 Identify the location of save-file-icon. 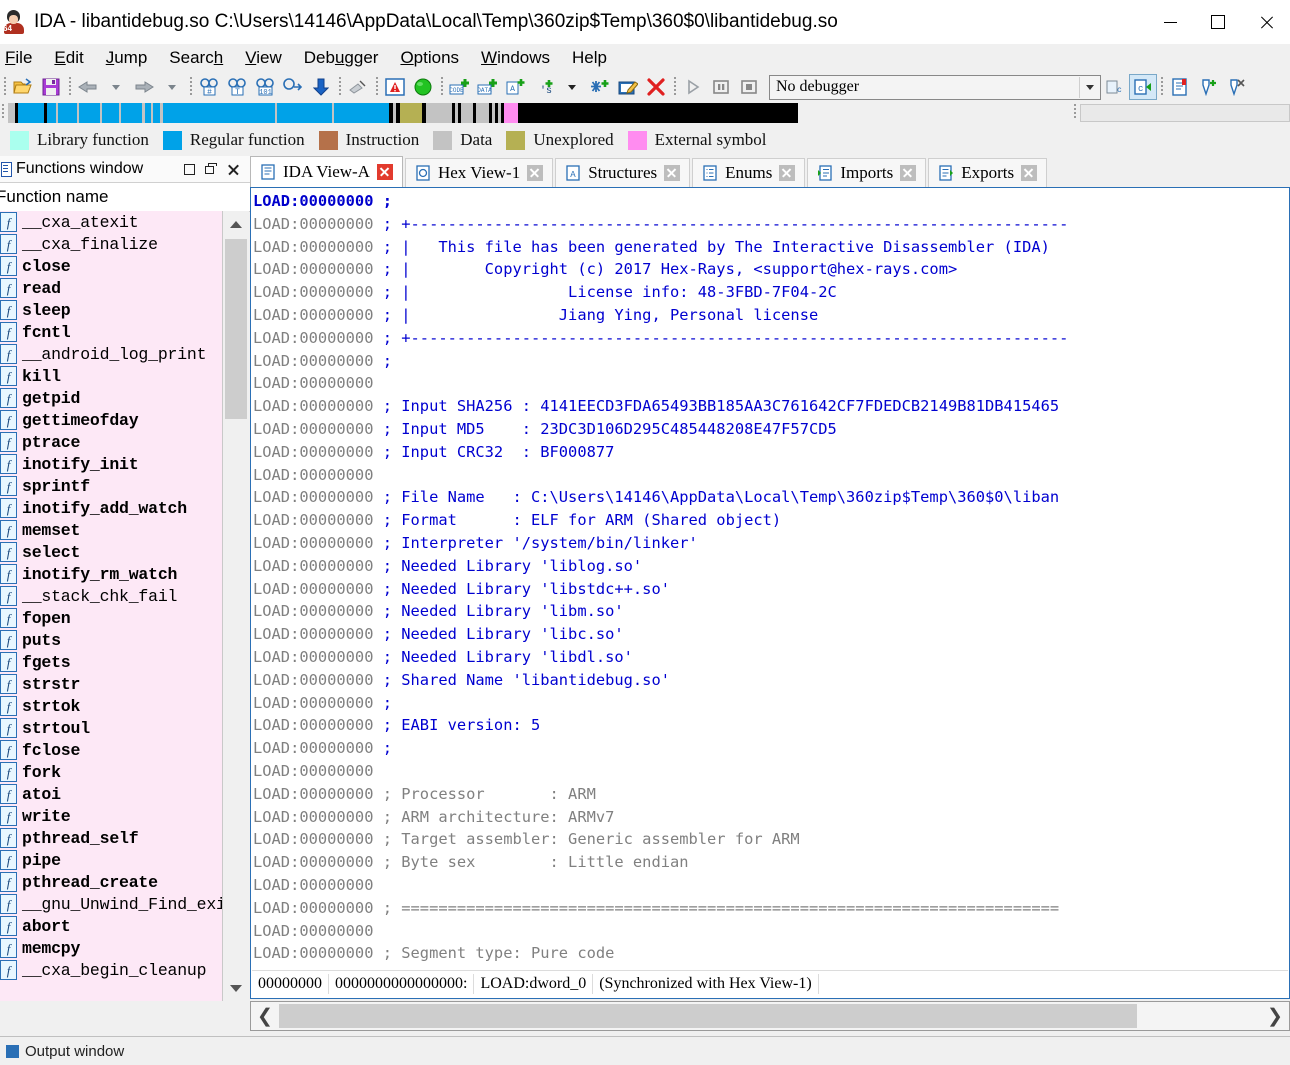
(51, 87).